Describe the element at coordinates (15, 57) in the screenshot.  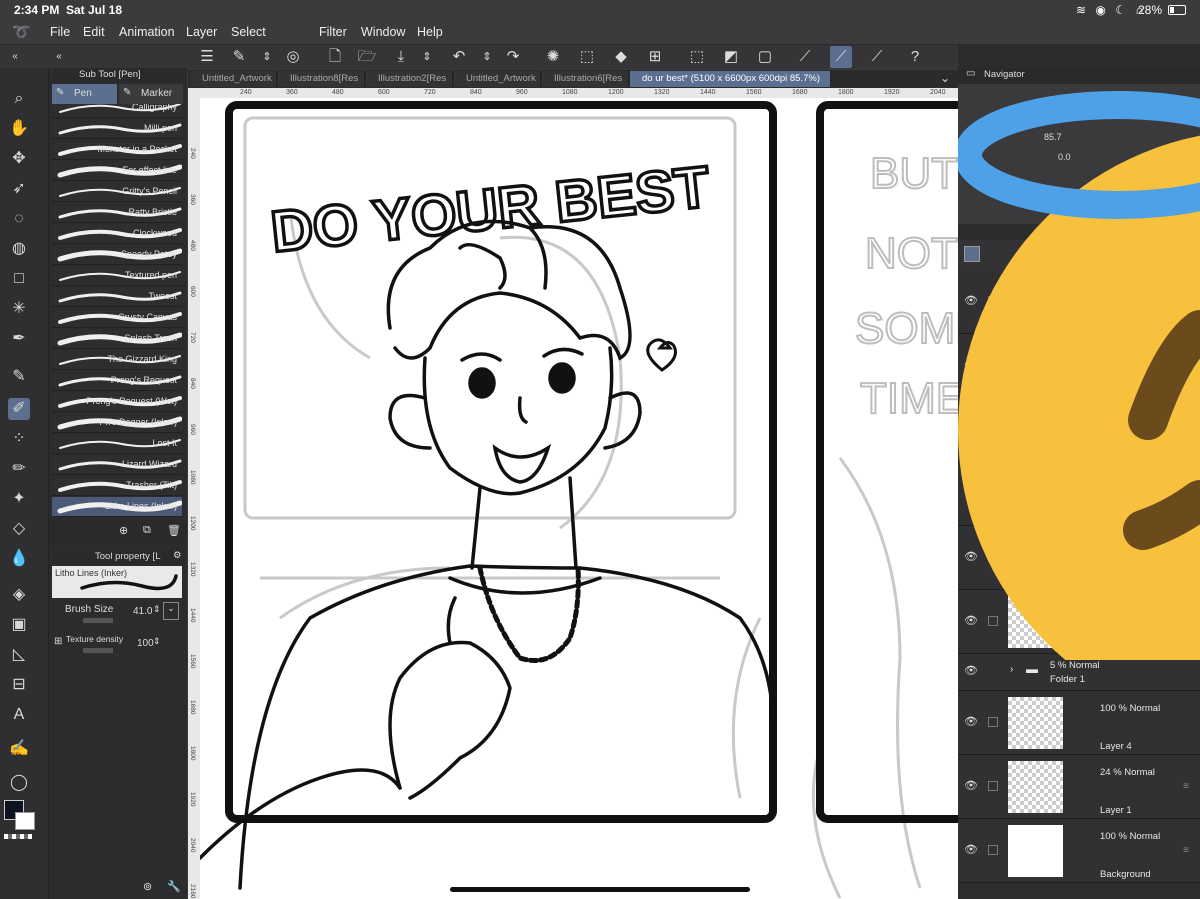
I see `collapse-left-icon: «` at that location.